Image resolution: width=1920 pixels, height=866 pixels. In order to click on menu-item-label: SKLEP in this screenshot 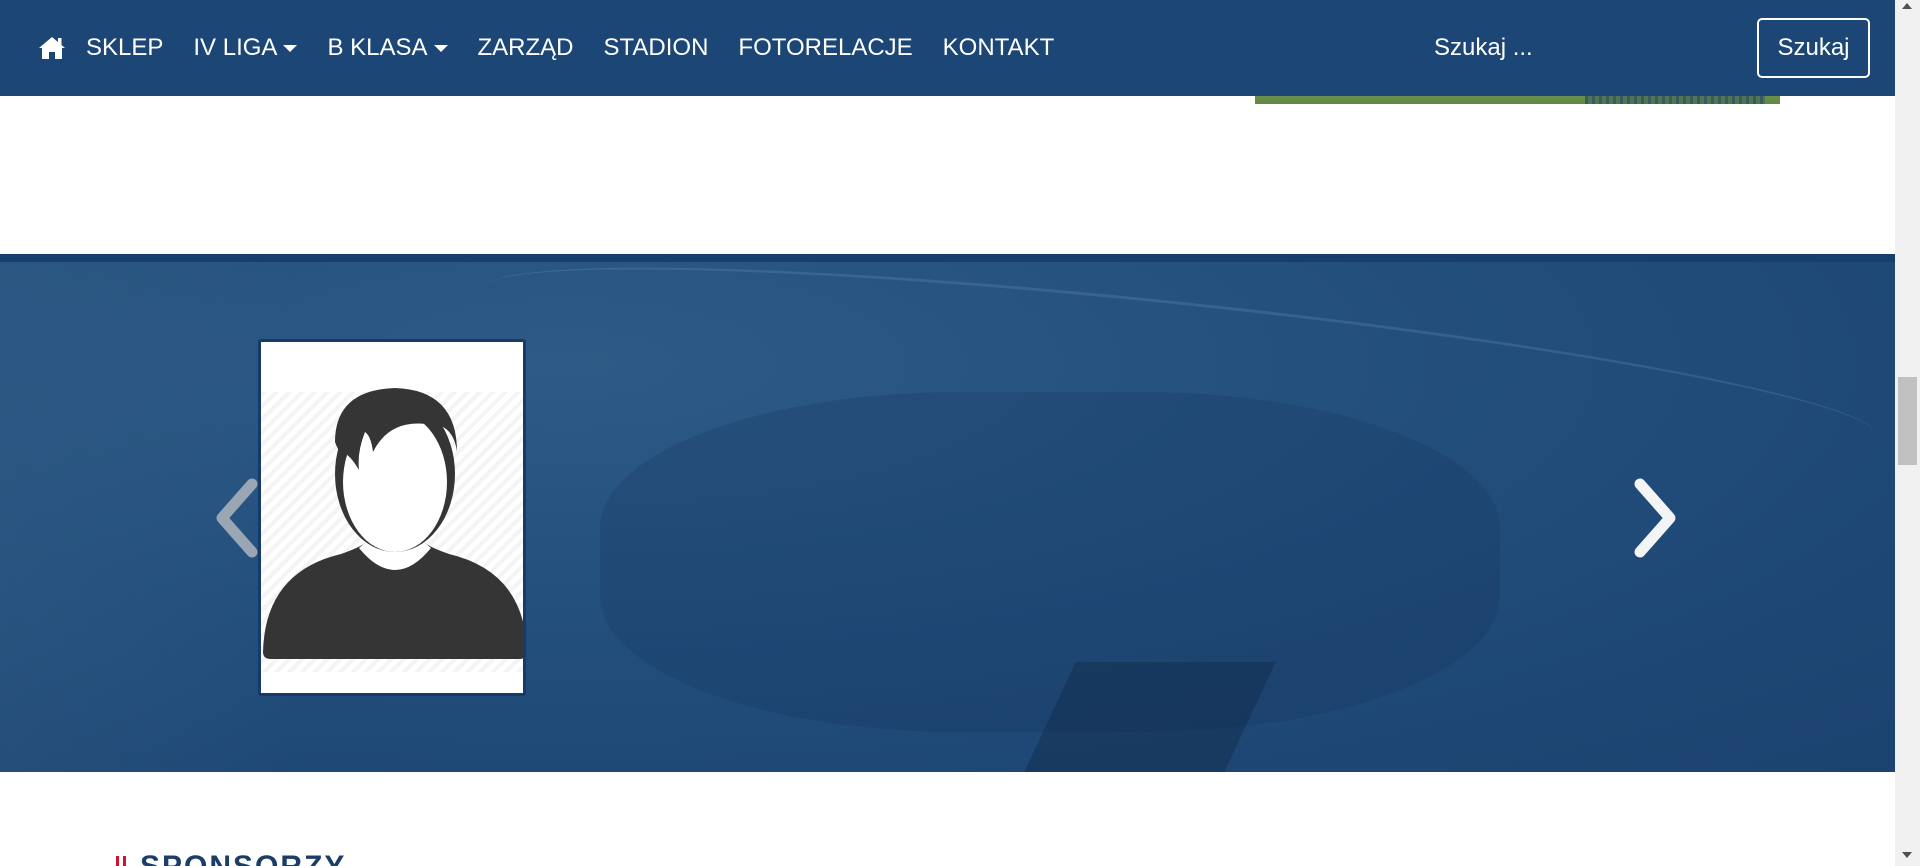, I will do `click(125, 47)`.